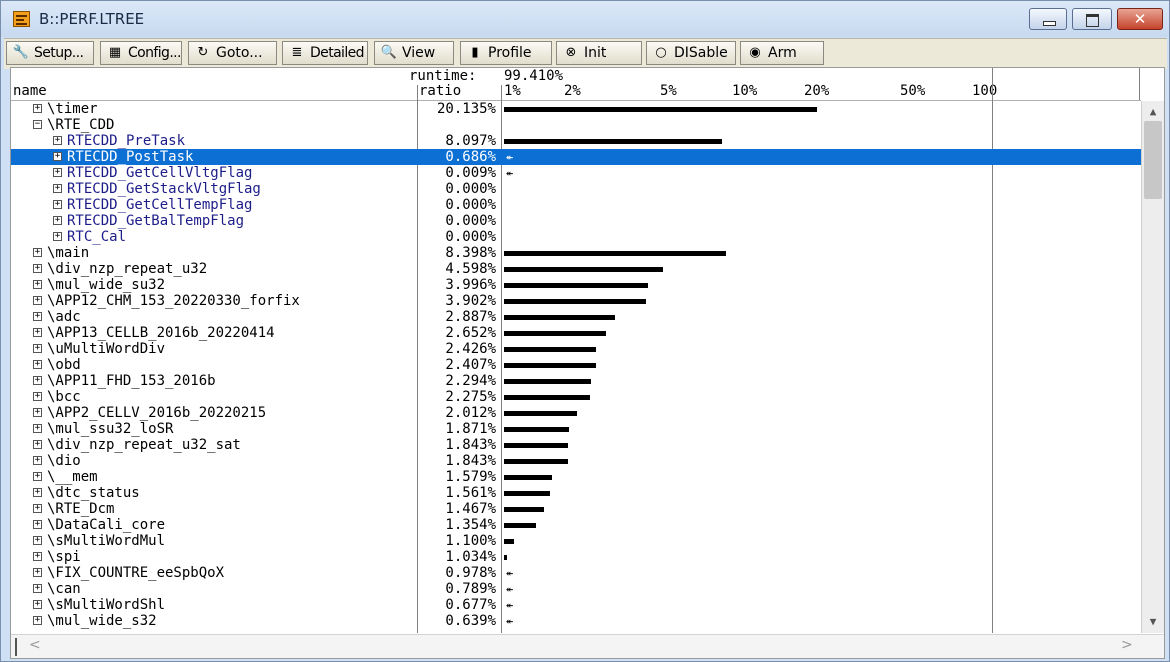  I want to click on tree-row: + \uMultiWordDiv 2.426%, so click(576, 349).